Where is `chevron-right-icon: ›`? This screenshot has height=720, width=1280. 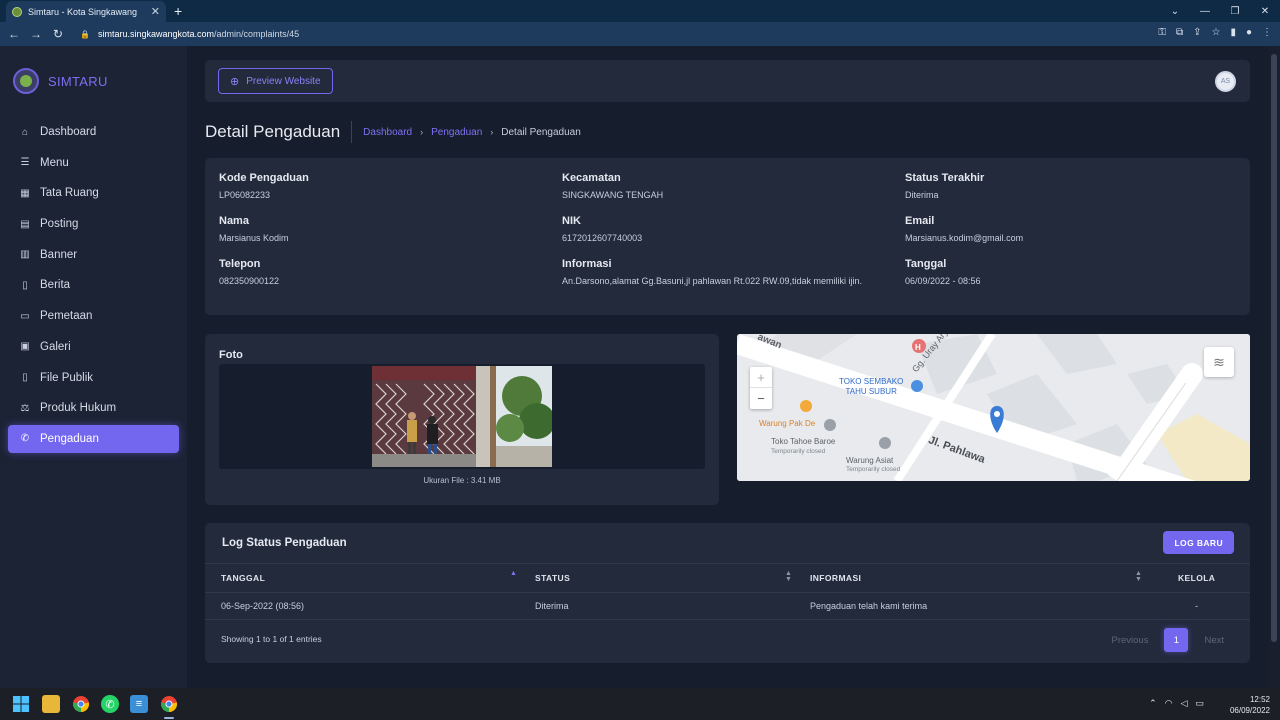 chevron-right-icon: › is located at coordinates (492, 132).